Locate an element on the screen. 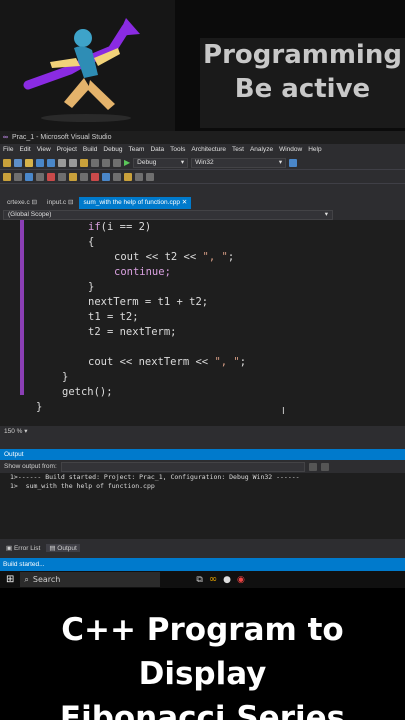  menu-build: Build is located at coordinates (90, 150).